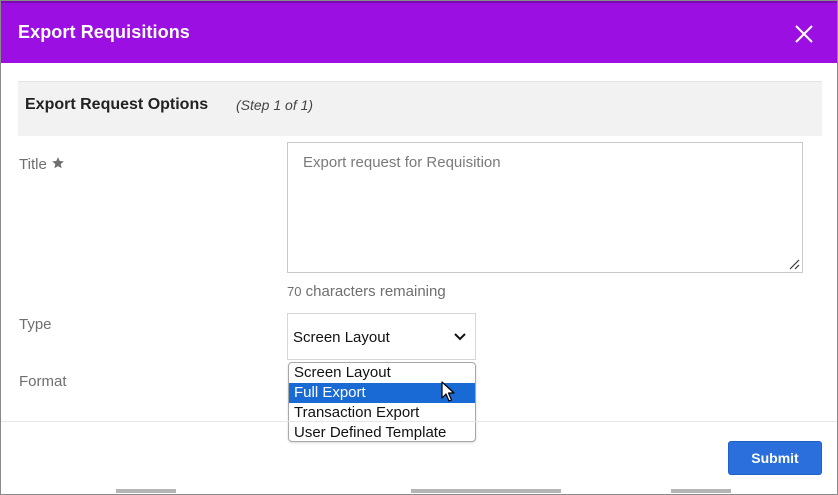 The height and width of the screenshot is (495, 838). I want to click on submit-button: Submit, so click(775, 458).